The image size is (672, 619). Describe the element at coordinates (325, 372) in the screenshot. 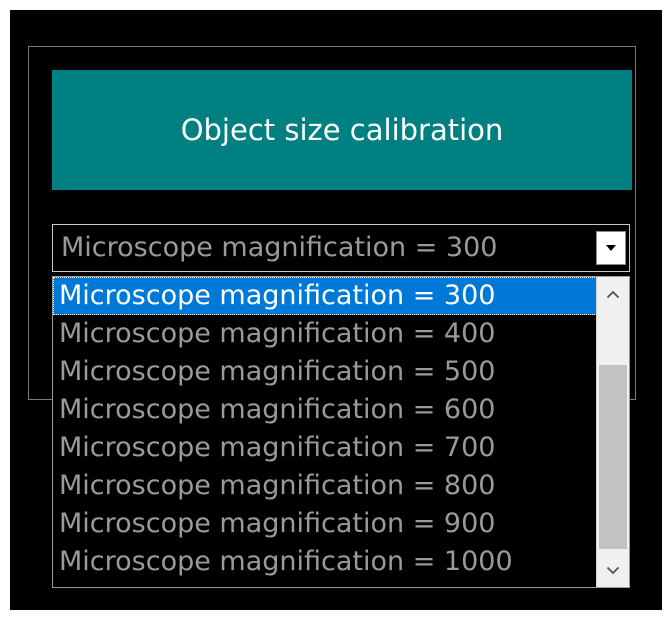

I see `magnification-option-500: Microscope magnification = 500` at that location.